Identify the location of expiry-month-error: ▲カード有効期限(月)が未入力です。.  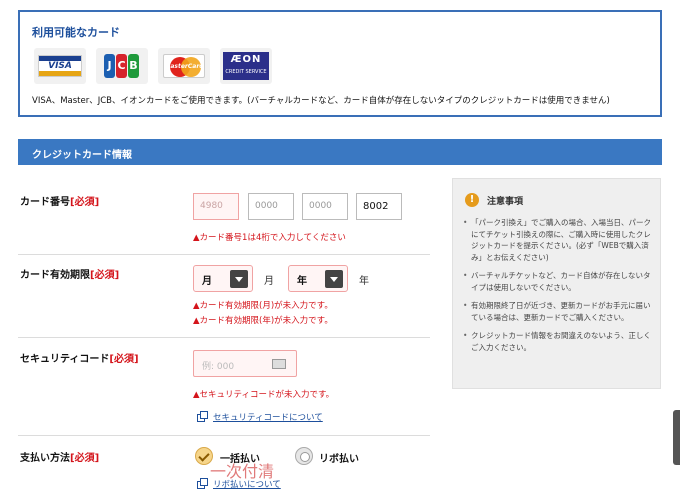
(263, 306).